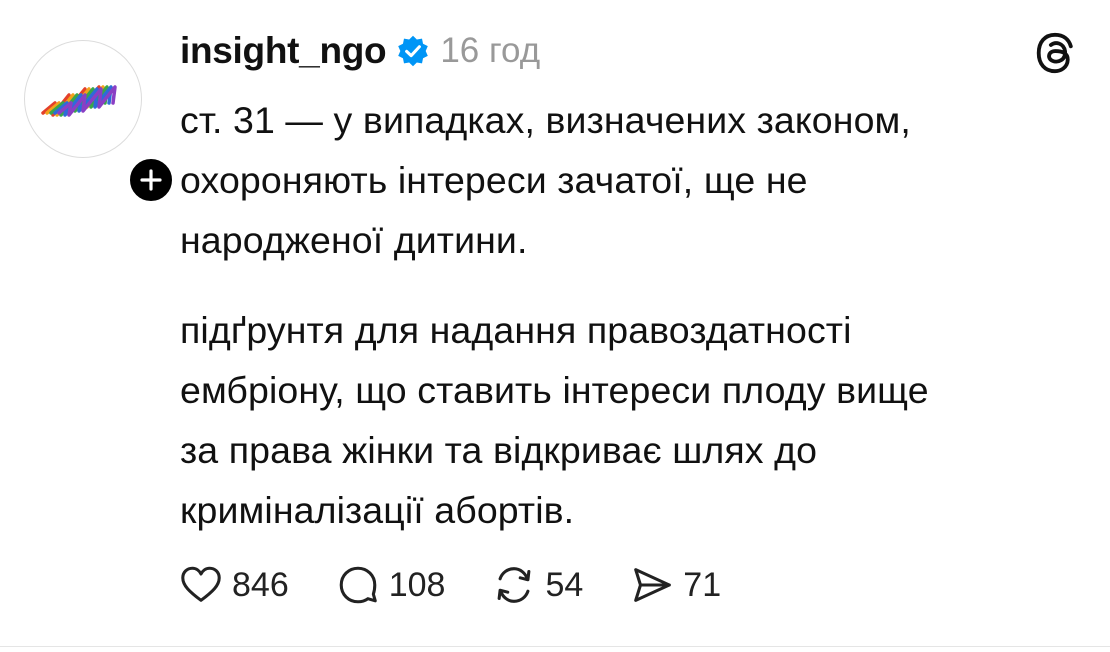 The image size is (1110, 652). Describe the element at coordinates (494, 180) in the screenshot. I see `text-line: охороняють інтереси зачатої, ще не` at that location.